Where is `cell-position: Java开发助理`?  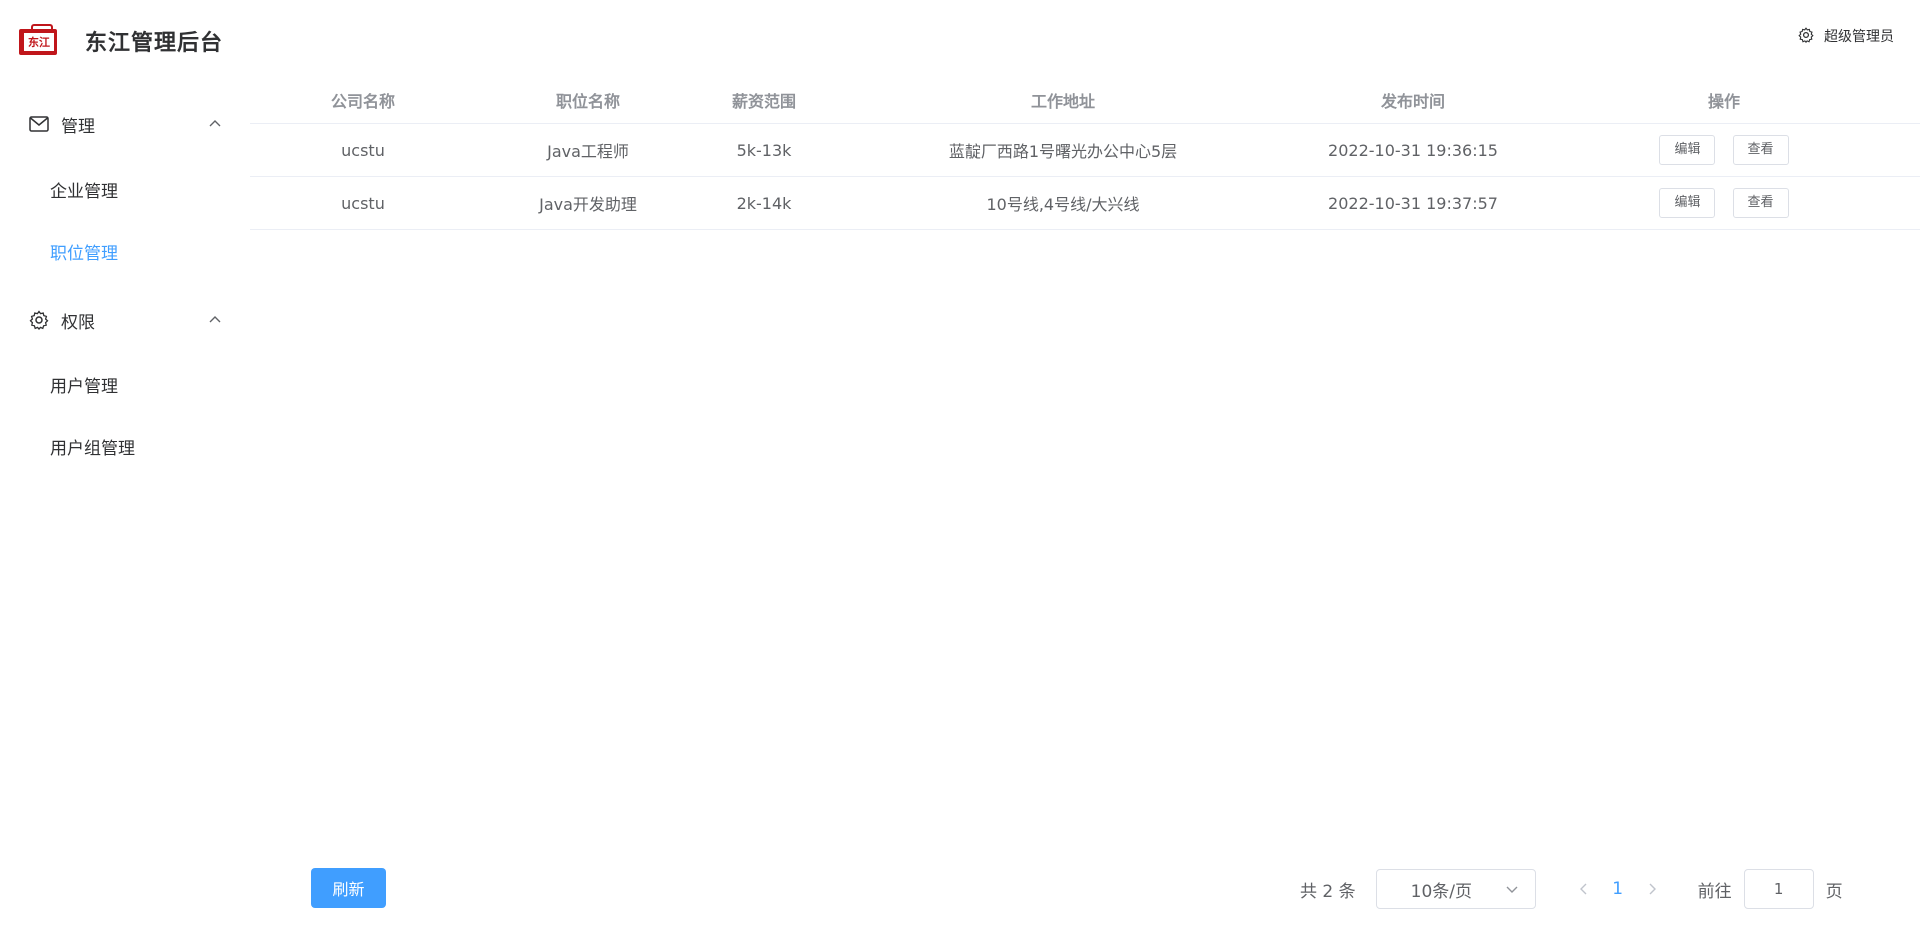 cell-position: Java开发助理 is located at coordinates (588, 204).